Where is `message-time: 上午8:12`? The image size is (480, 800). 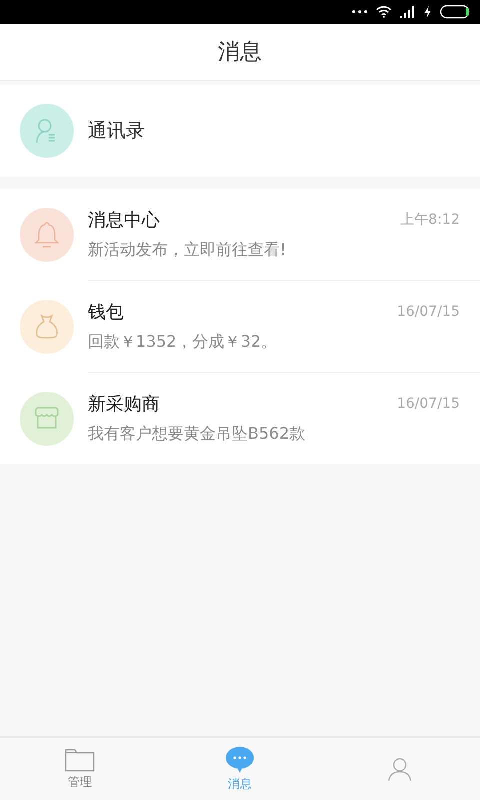
message-time: 上午8:12 is located at coordinates (430, 220).